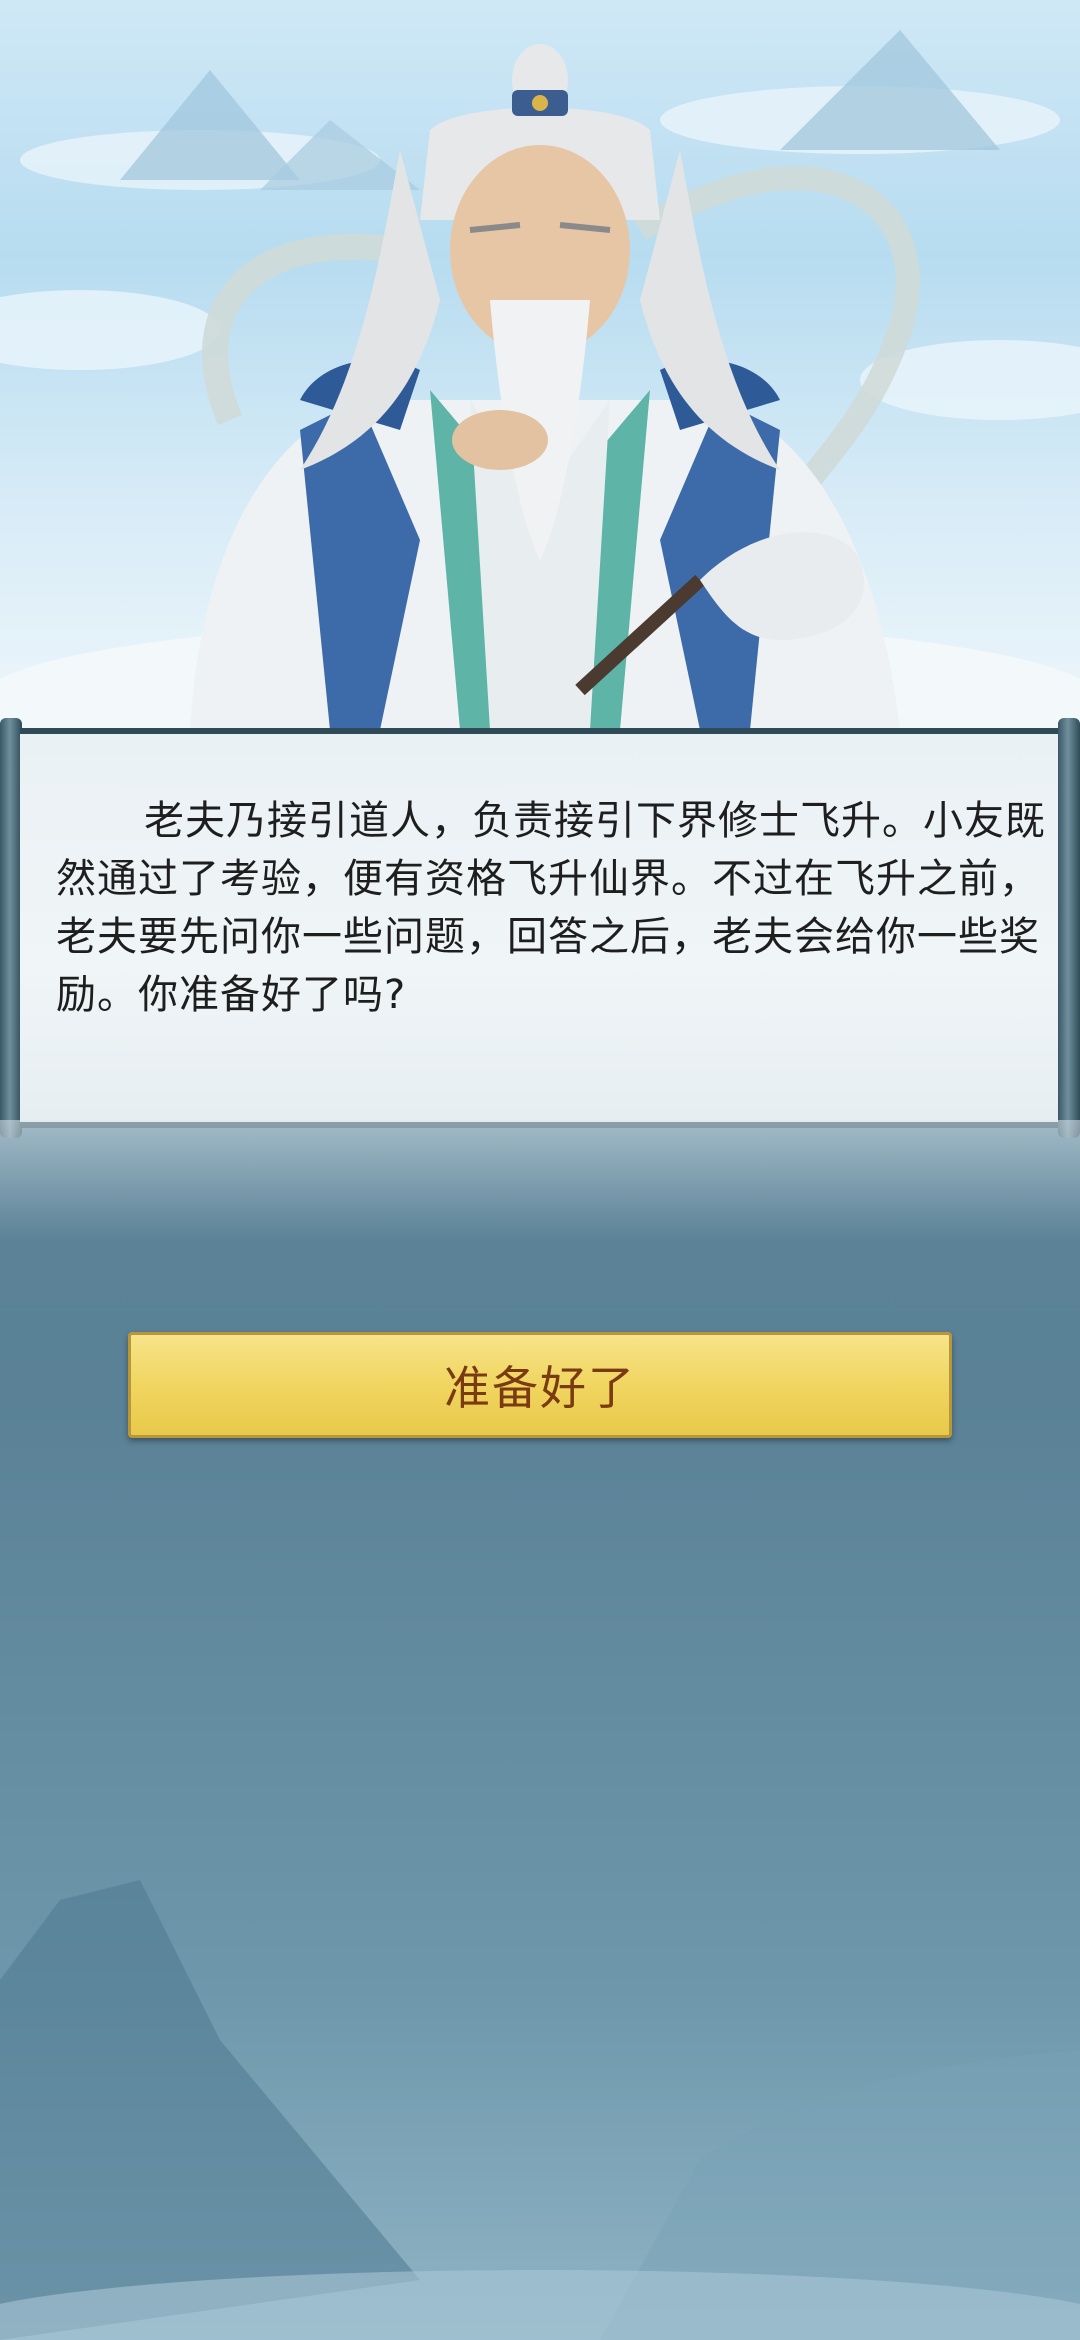  I want to click on mist-overlay, so click(540, 1180).